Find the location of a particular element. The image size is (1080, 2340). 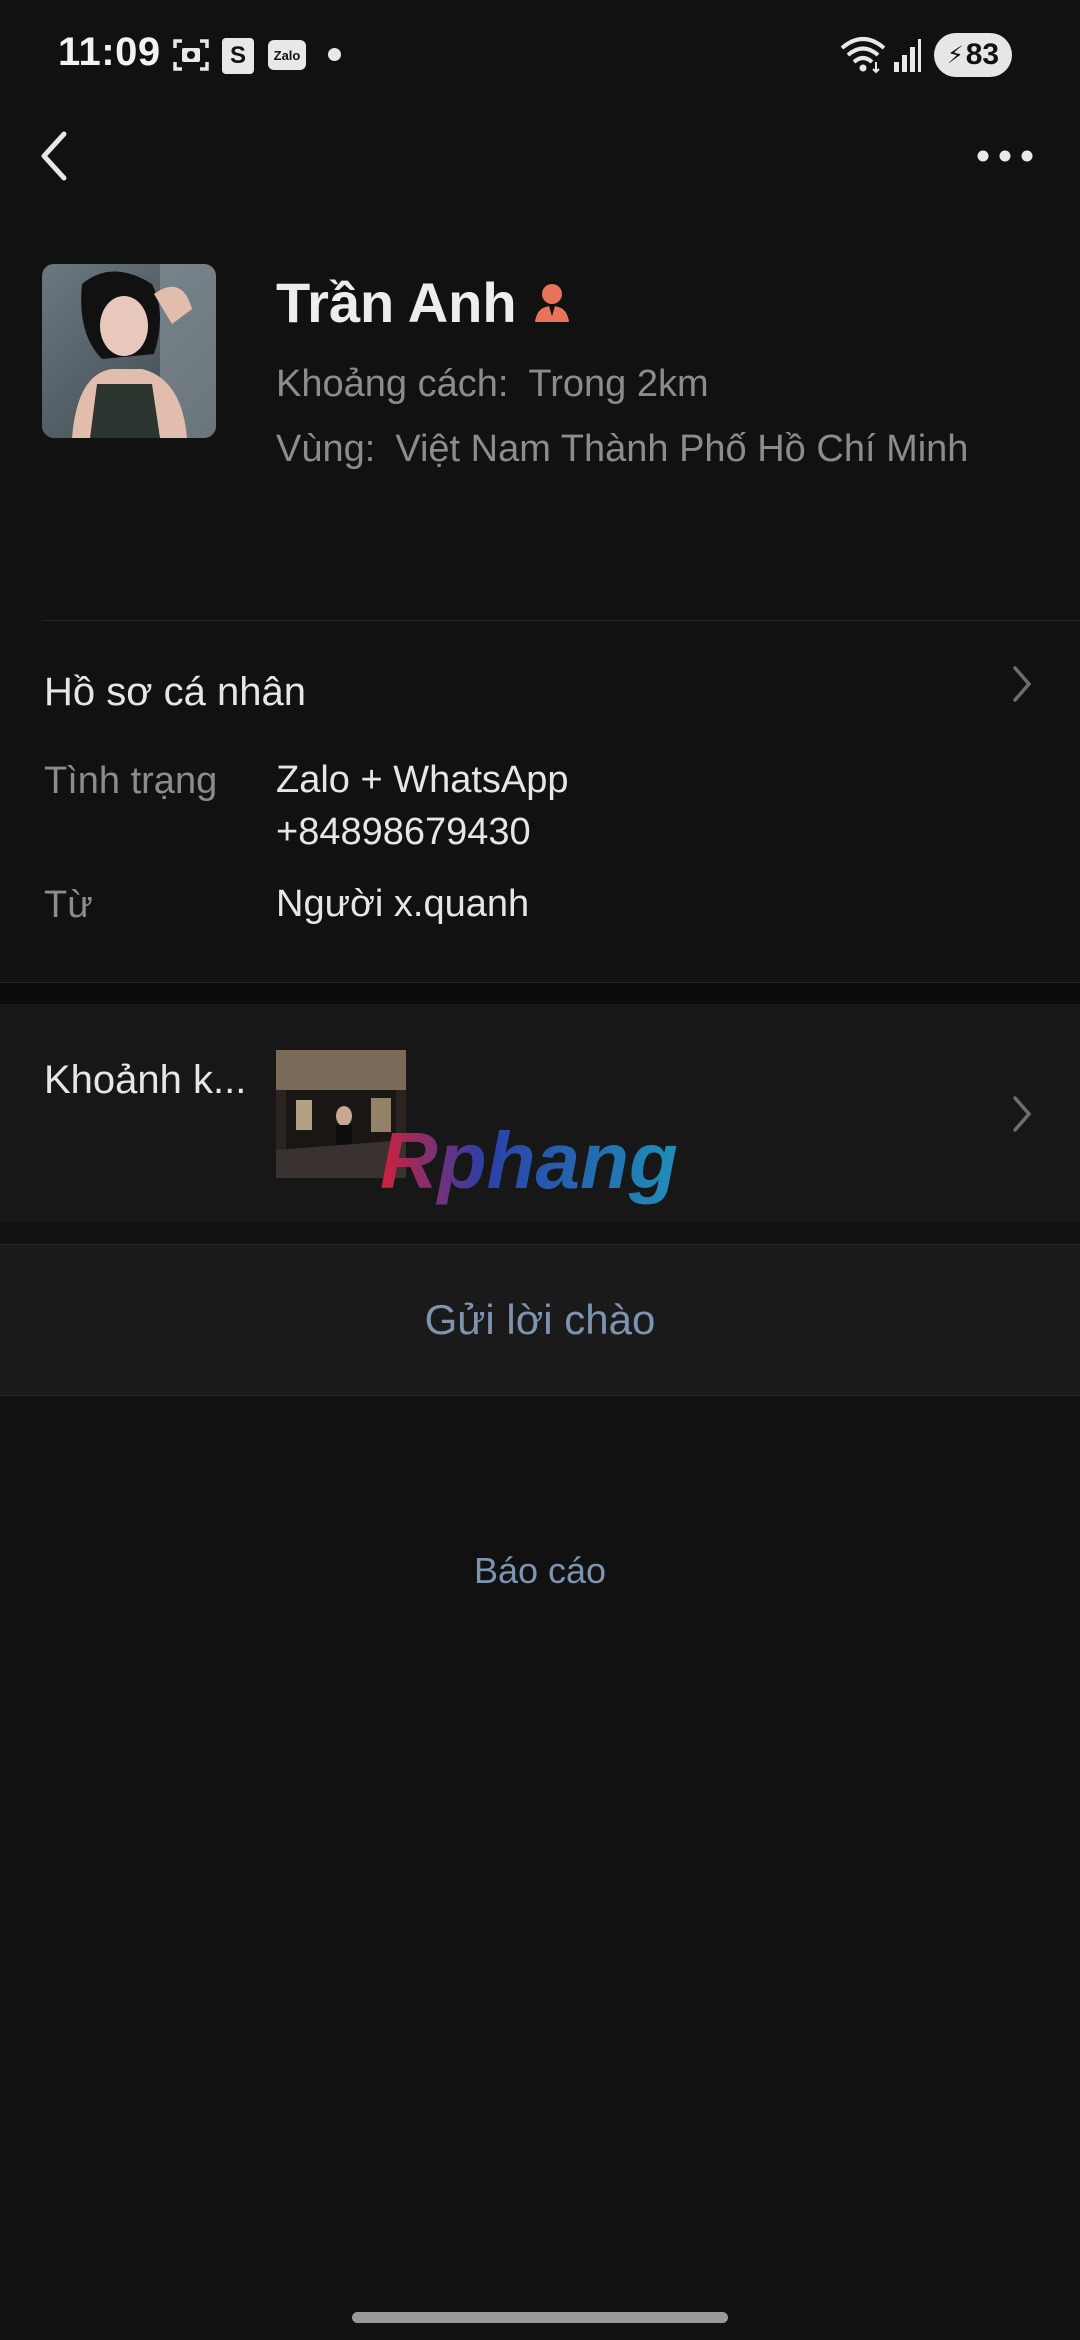

charging-icon: ⚡ is located at coordinates (955, 55).